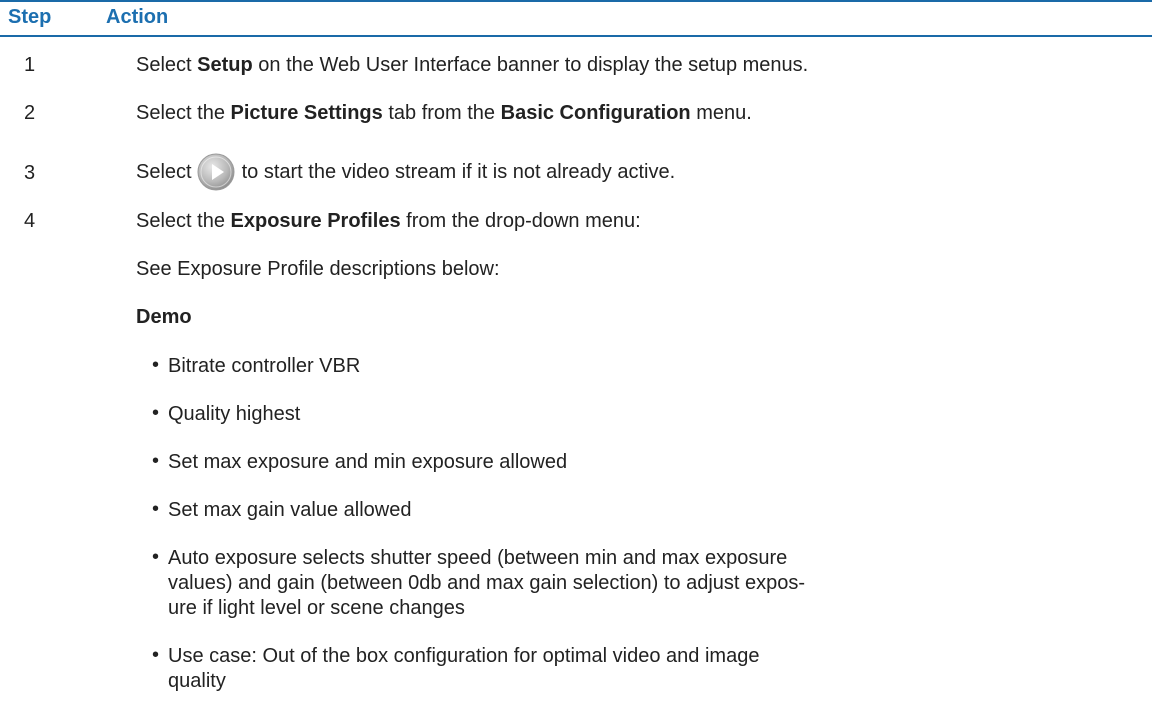 Image resolution: width=1152 pixels, height=704 pixels. Describe the element at coordinates (318, 269) in the screenshot. I see `see-descriptions-text: See Exposure Profile descriptions below:` at that location.